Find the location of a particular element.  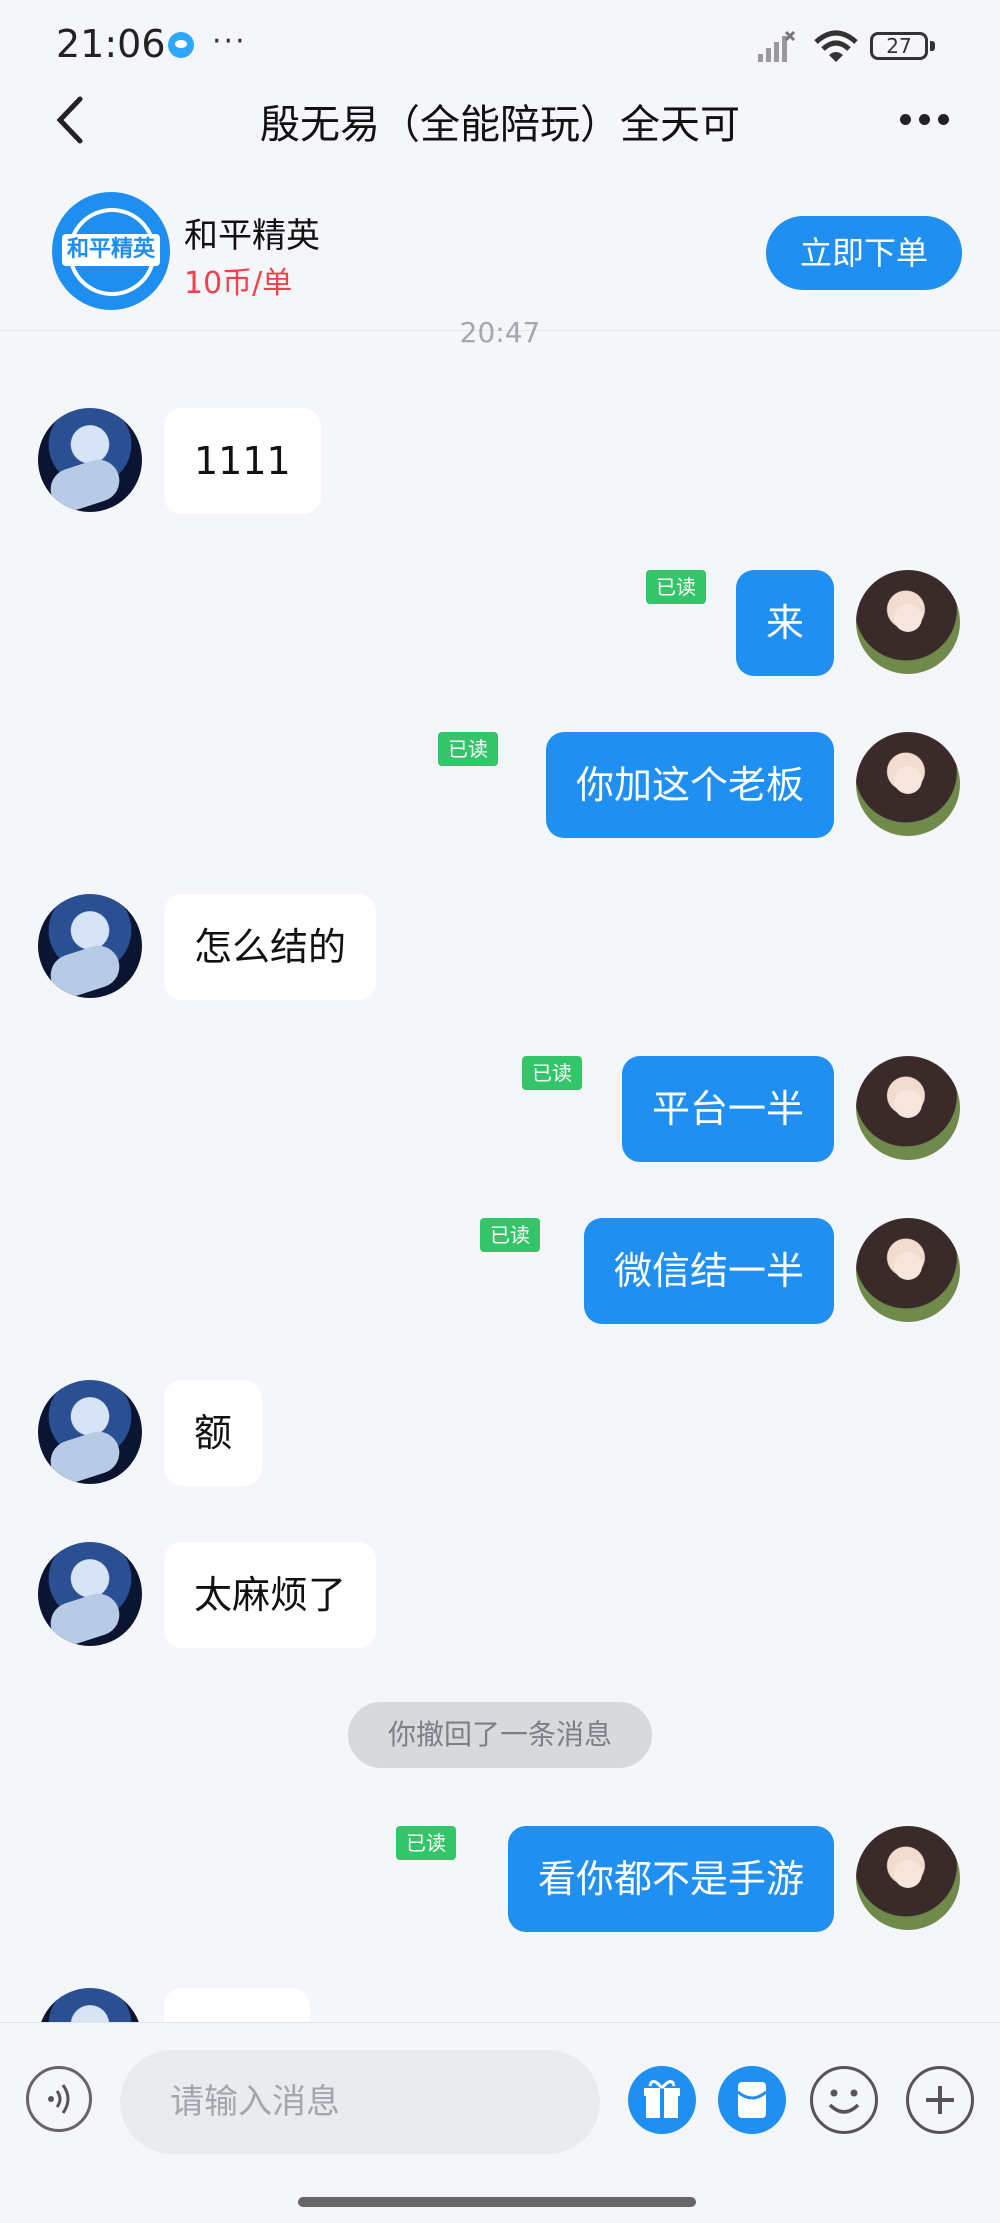

red-packet-icon is located at coordinates (752, 2100).